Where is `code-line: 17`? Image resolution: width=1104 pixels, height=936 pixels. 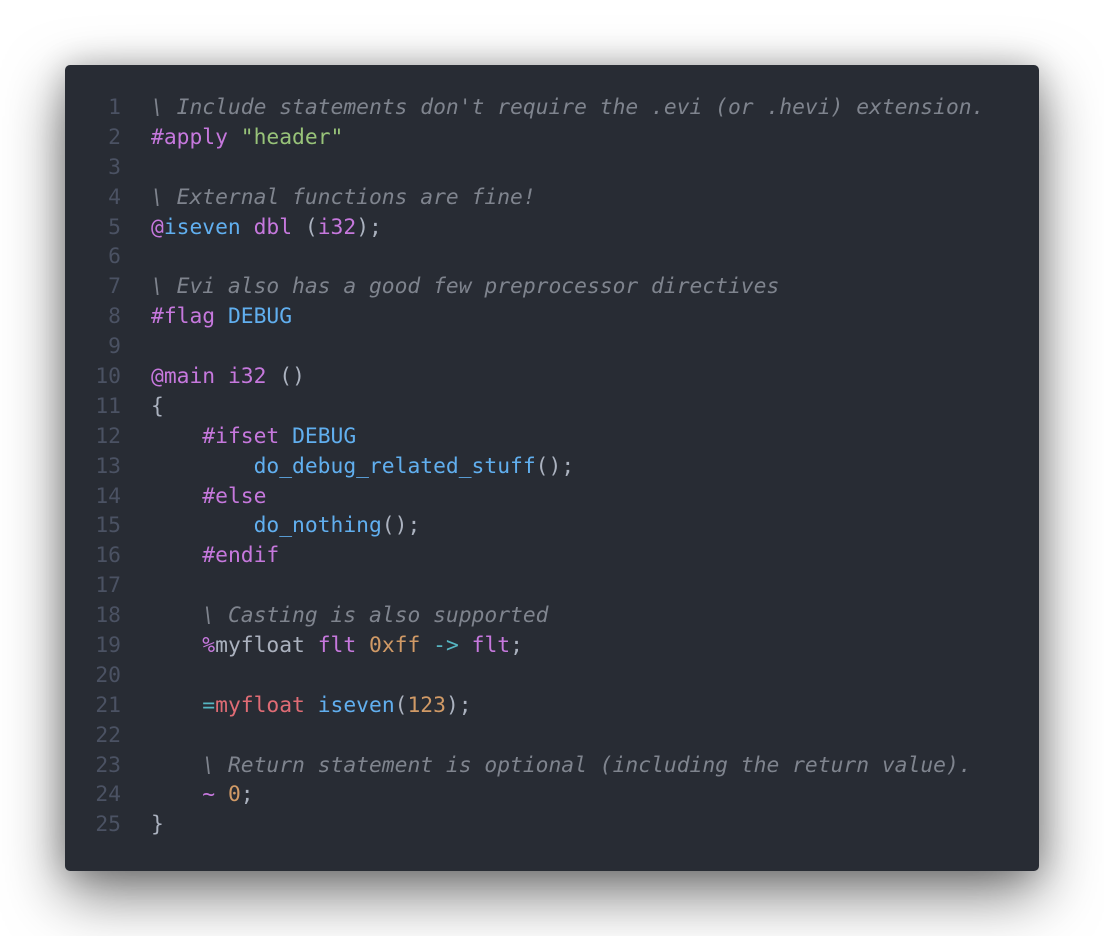 code-line: 17 is located at coordinates (552, 586).